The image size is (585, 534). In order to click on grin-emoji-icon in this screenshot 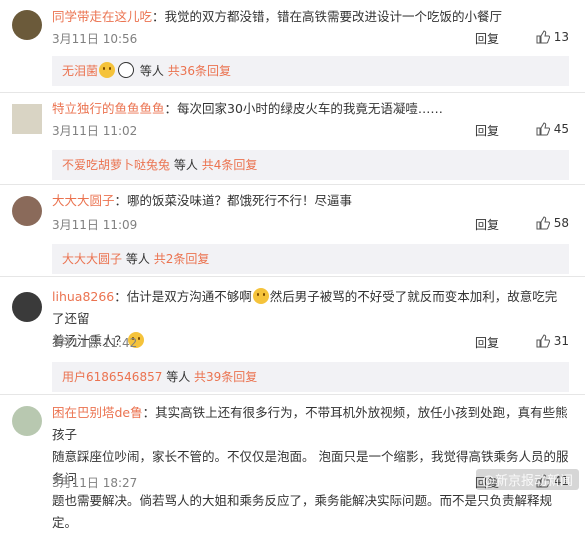, I will do `click(260, 296)`.